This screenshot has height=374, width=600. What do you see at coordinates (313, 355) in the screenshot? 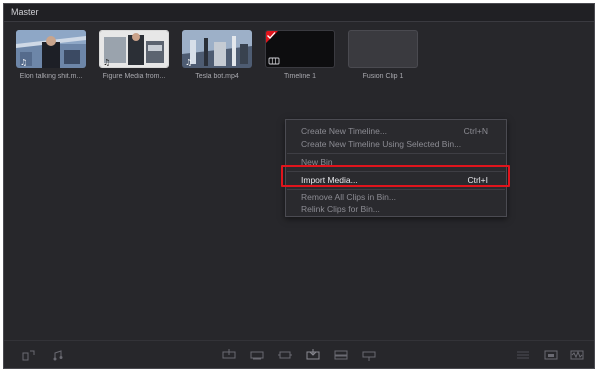
I see `append-clip-icon` at bounding box center [313, 355].